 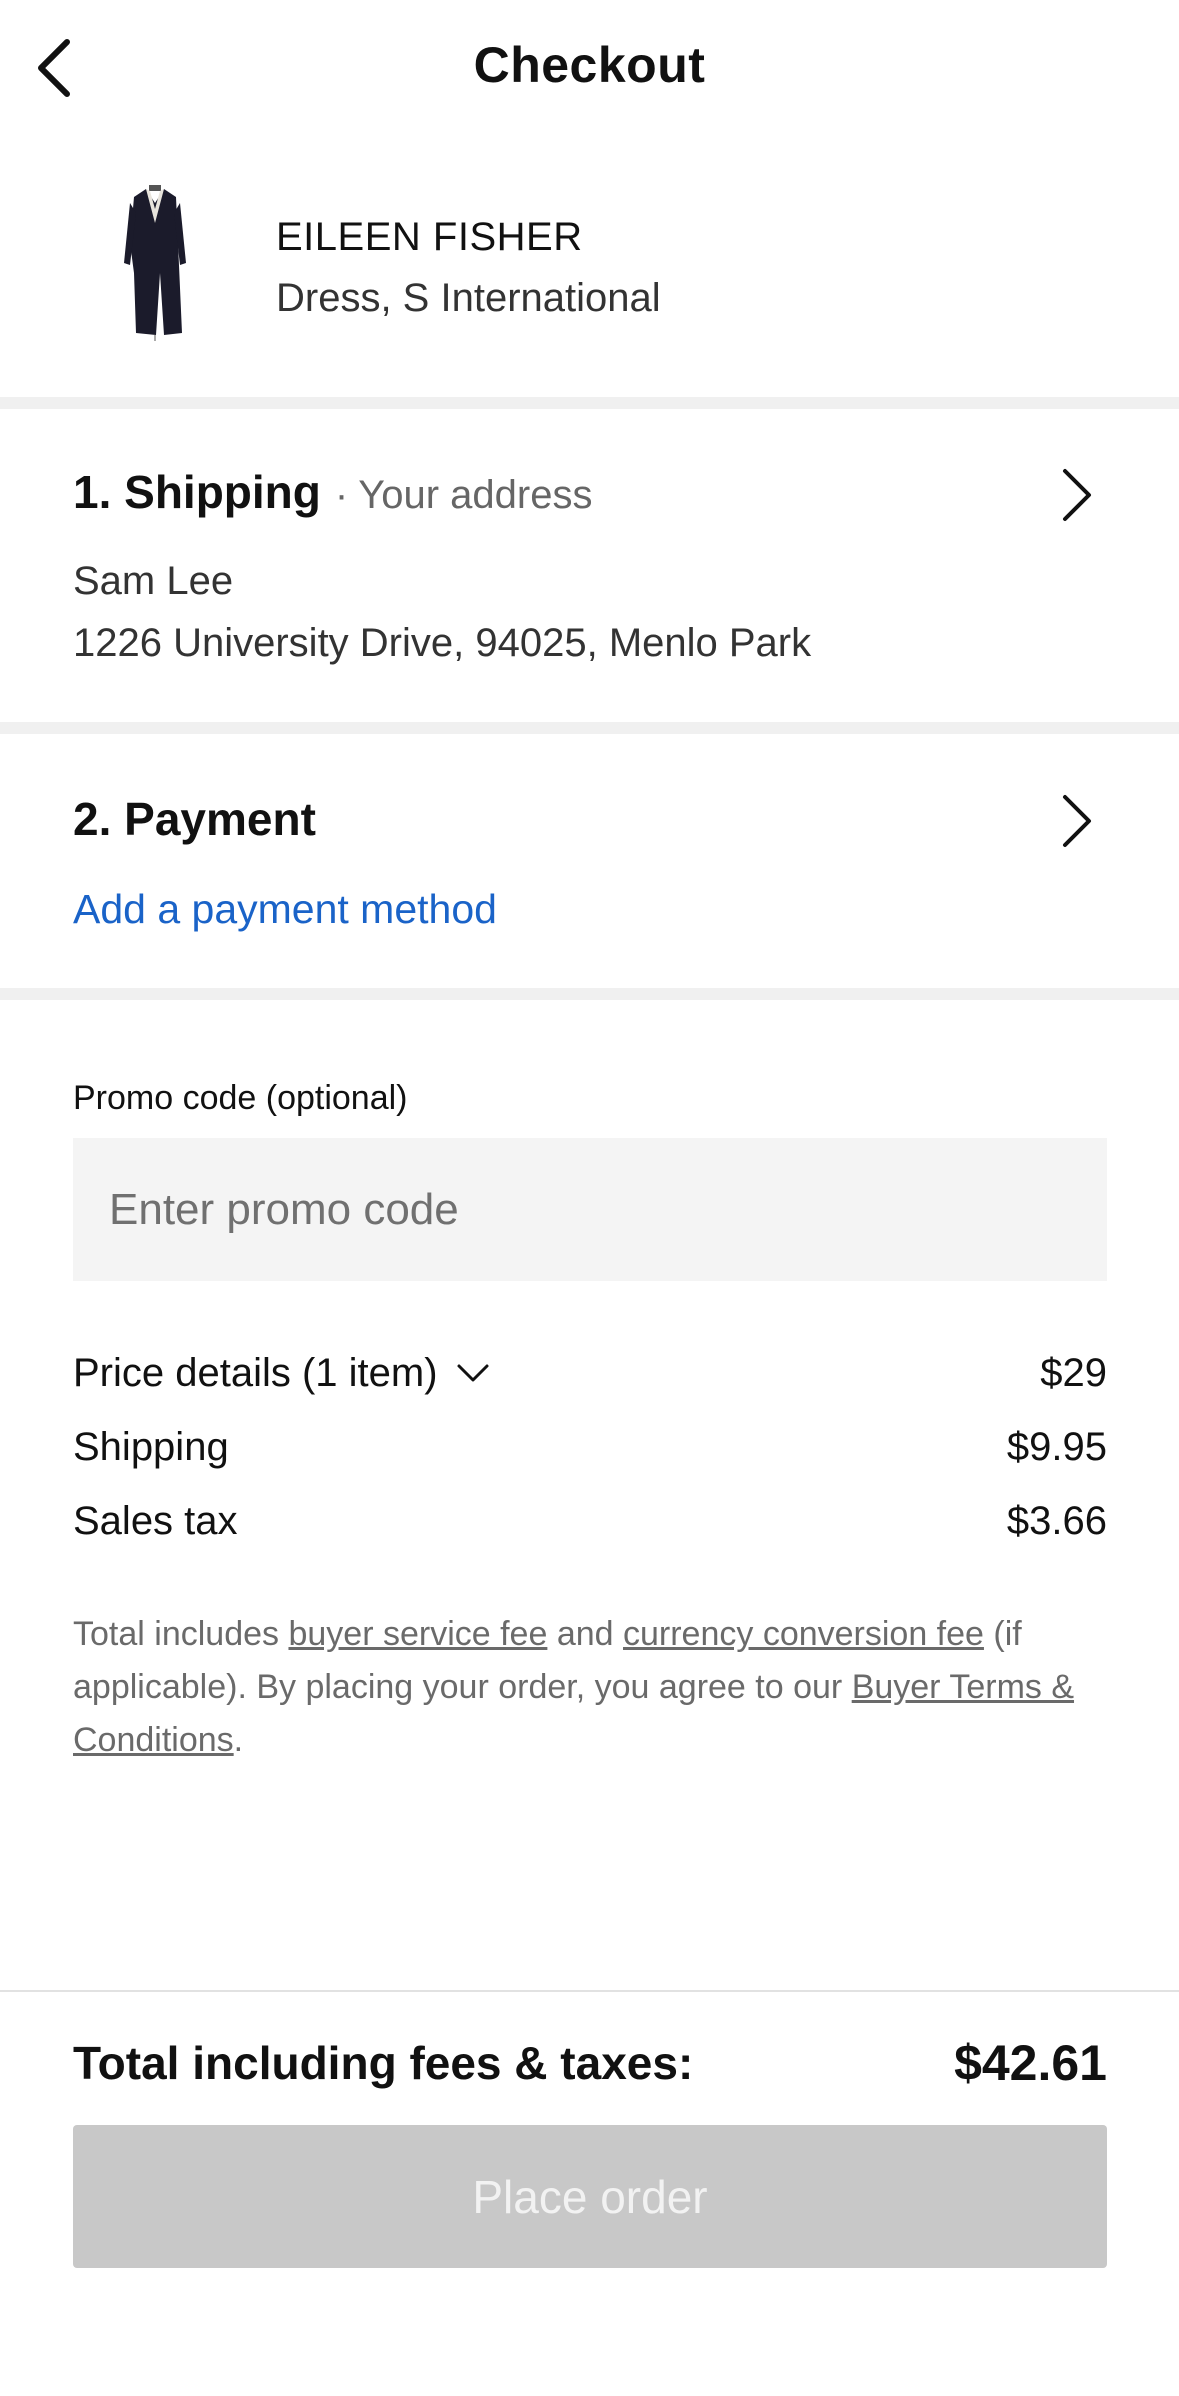 What do you see at coordinates (155, 263) in the screenshot?
I see `product-thumbnail` at bounding box center [155, 263].